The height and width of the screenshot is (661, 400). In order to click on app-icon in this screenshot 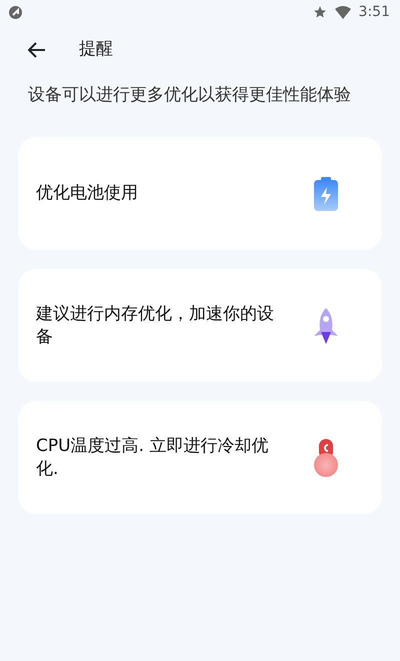, I will do `click(15, 12)`.